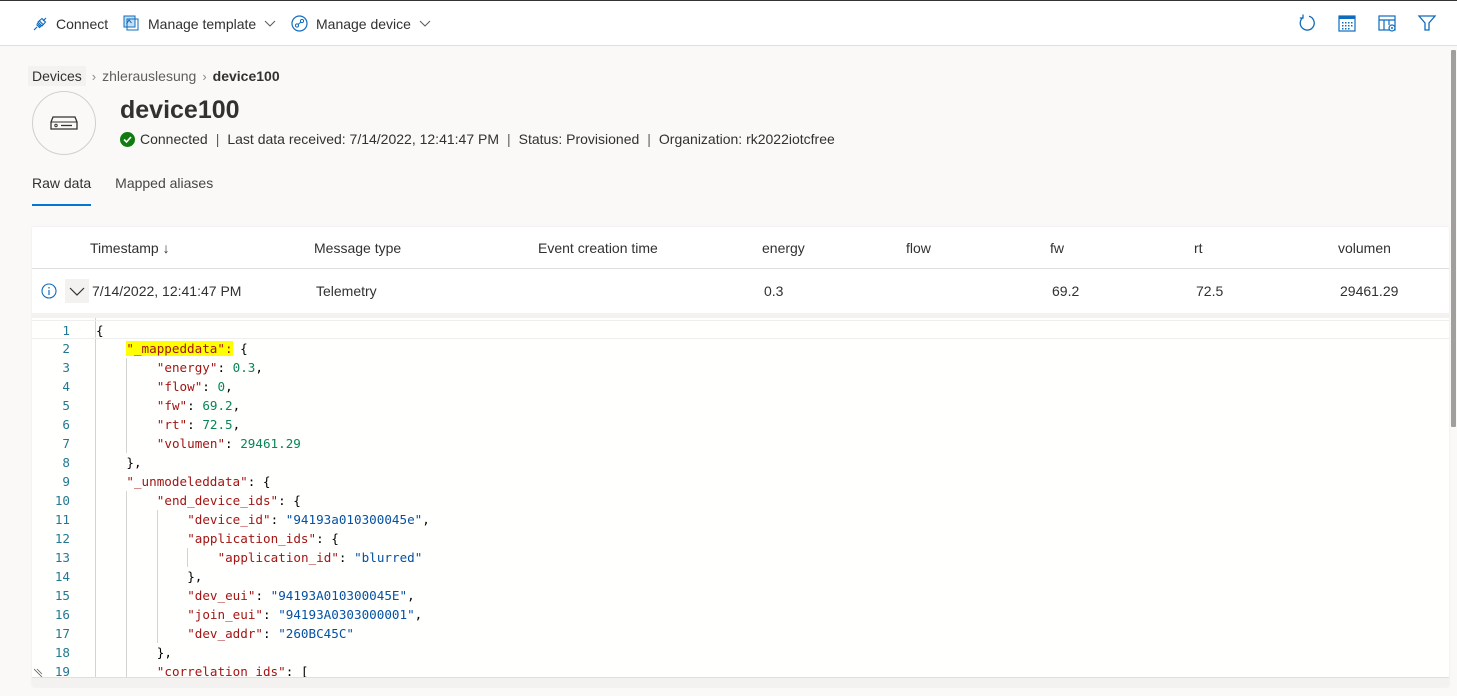 The width and height of the screenshot is (1457, 696). I want to click on breadcrumb-devices: Devices, so click(57, 76).